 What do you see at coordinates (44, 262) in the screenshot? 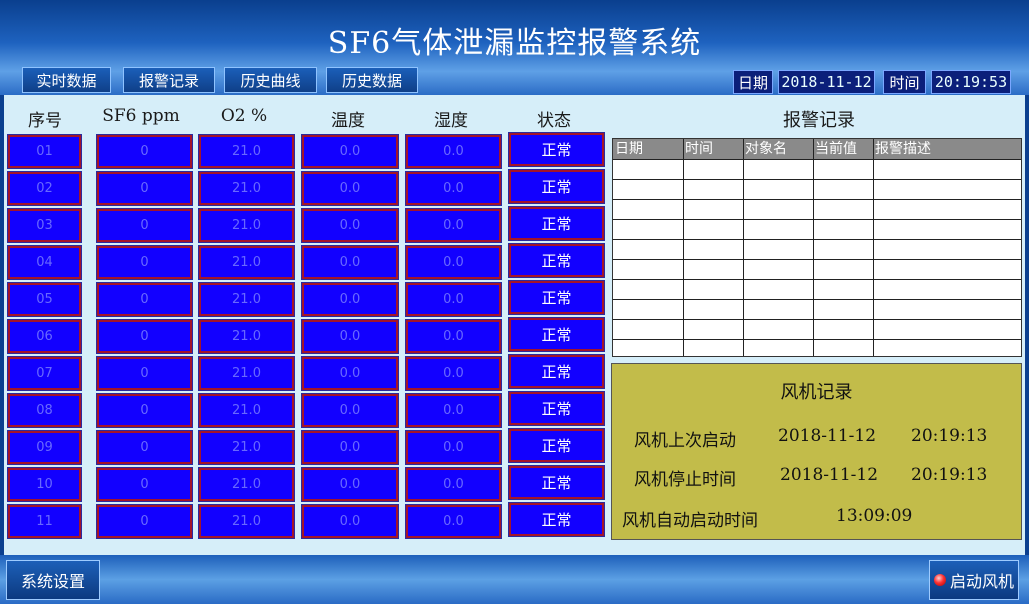
I see `cell-id: 04` at bounding box center [44, 262].